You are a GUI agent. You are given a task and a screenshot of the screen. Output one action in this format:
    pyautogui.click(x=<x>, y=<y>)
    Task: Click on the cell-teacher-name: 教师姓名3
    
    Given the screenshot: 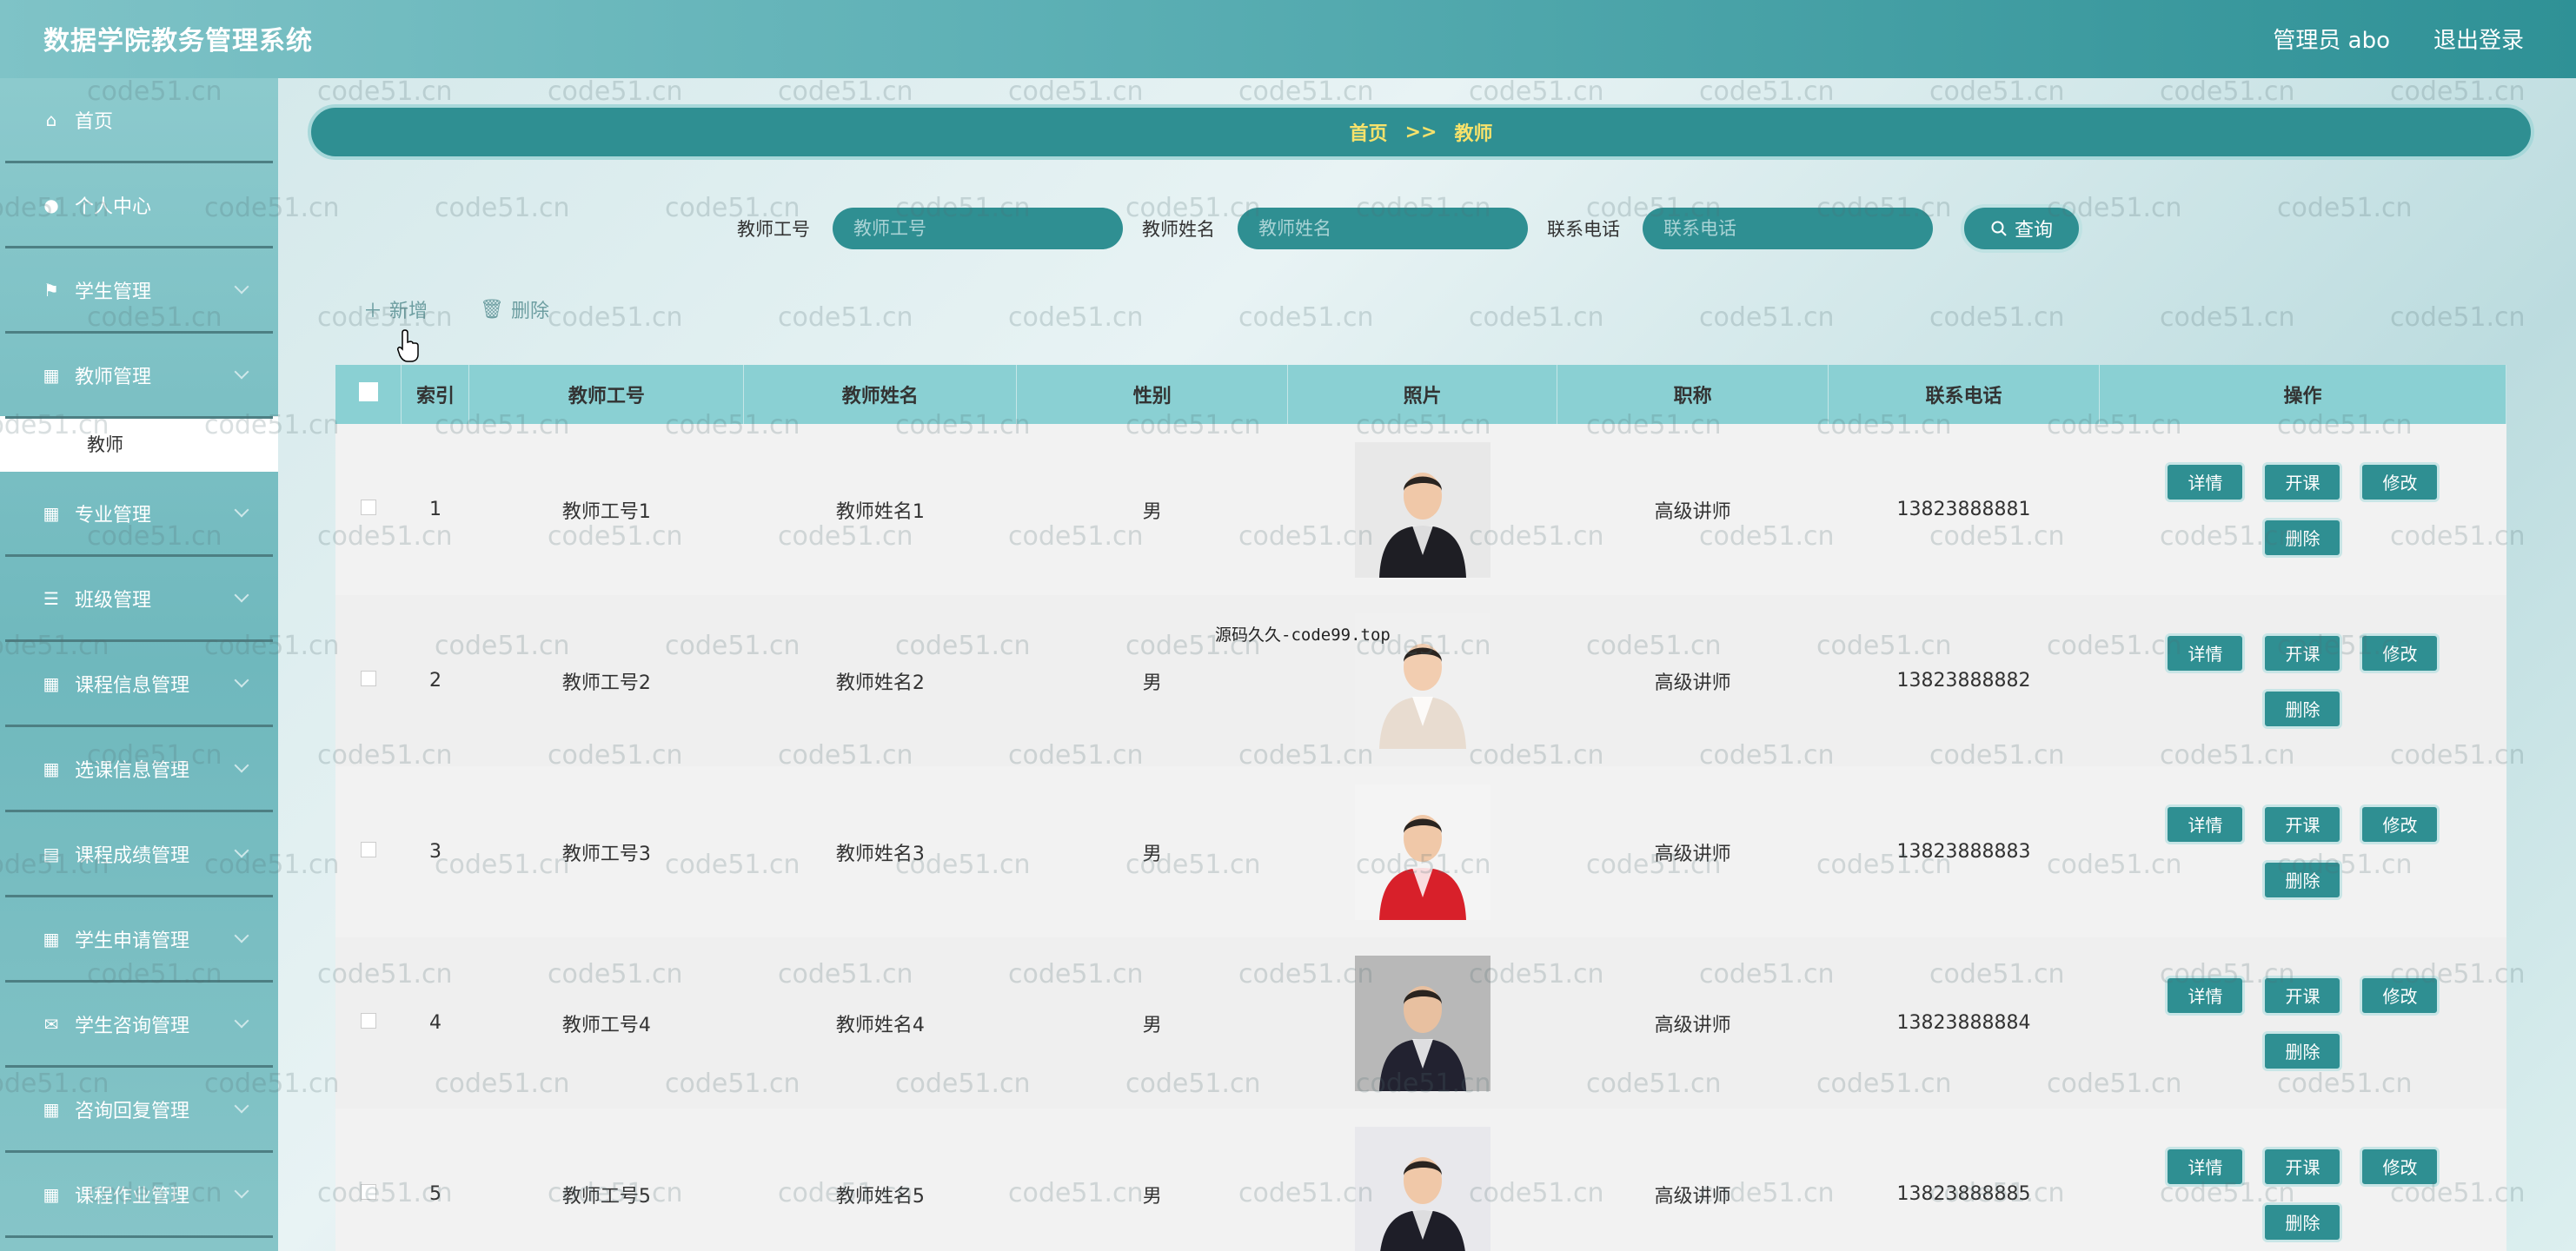 What is the action you would take?
    pyautogui.click(x=880, y=851)
    